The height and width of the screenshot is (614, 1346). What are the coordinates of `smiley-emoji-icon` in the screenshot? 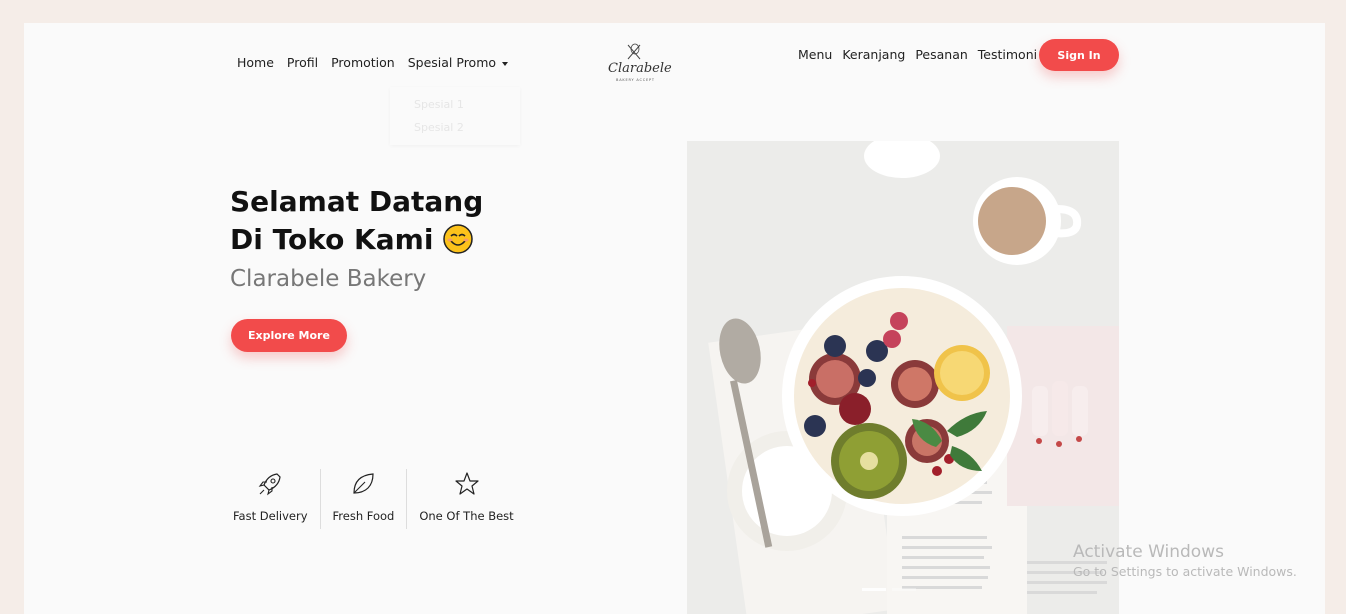 It's located at (458, 239).